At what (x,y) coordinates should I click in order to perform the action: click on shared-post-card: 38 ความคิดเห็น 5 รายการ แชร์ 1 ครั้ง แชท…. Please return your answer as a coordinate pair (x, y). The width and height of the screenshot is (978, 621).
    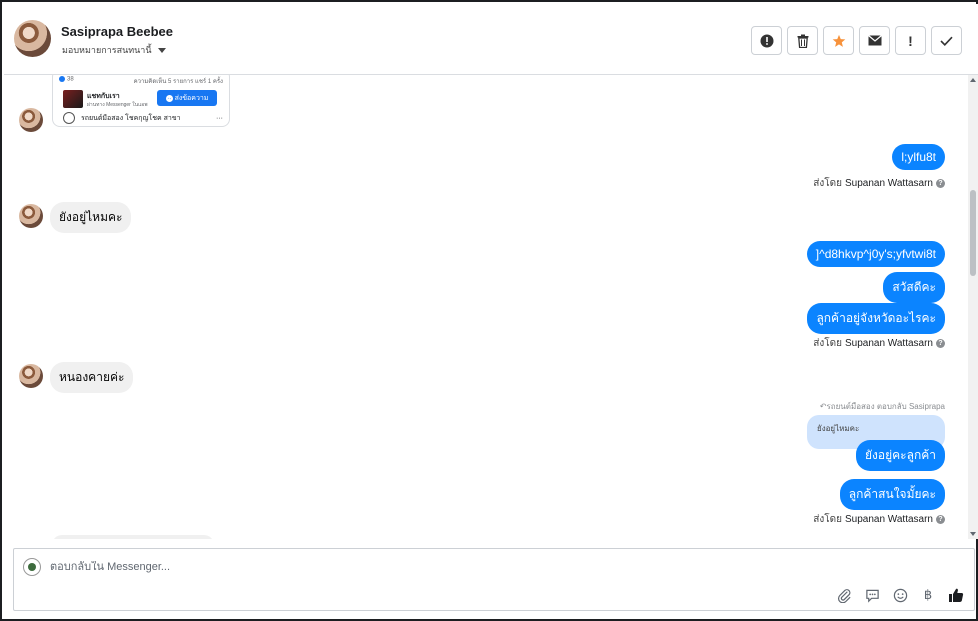
    Looking at the image, I should click on (141, 101).